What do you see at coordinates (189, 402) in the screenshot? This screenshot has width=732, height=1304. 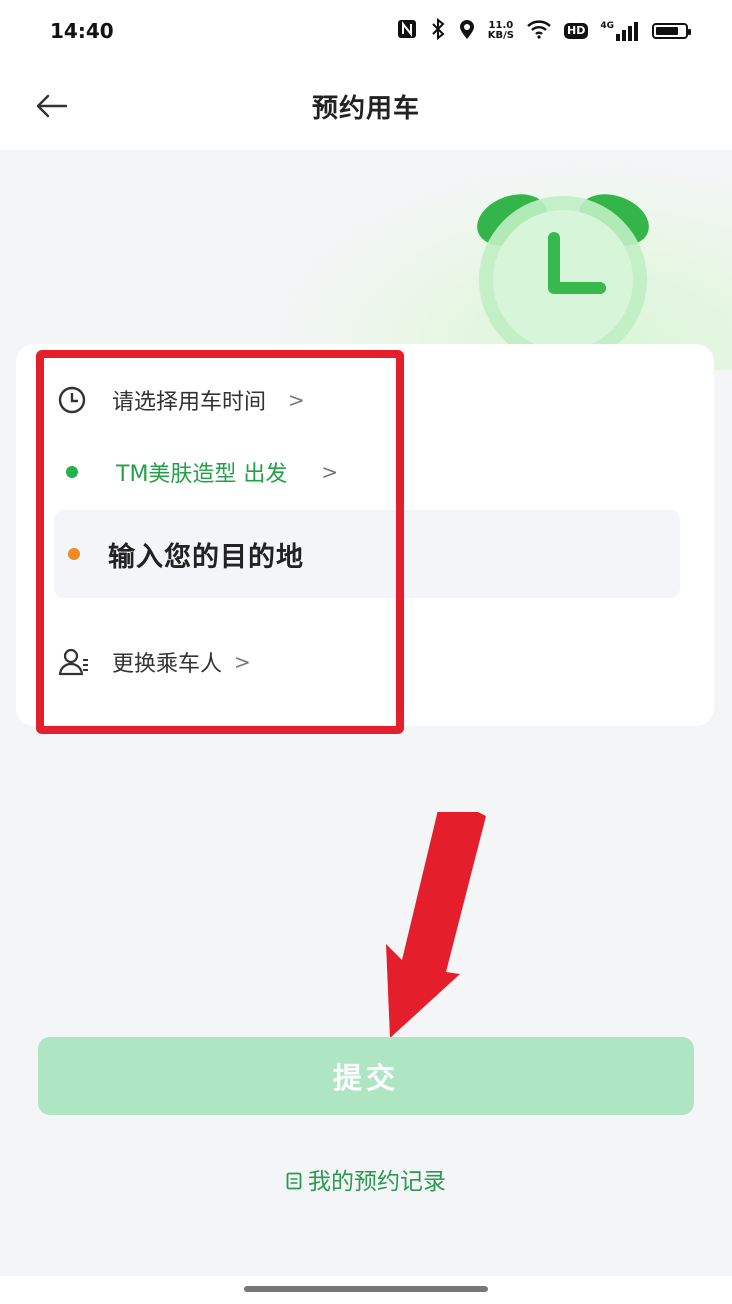 I see `time-label: 请选择用车时间` at bounding box center [189, 402].